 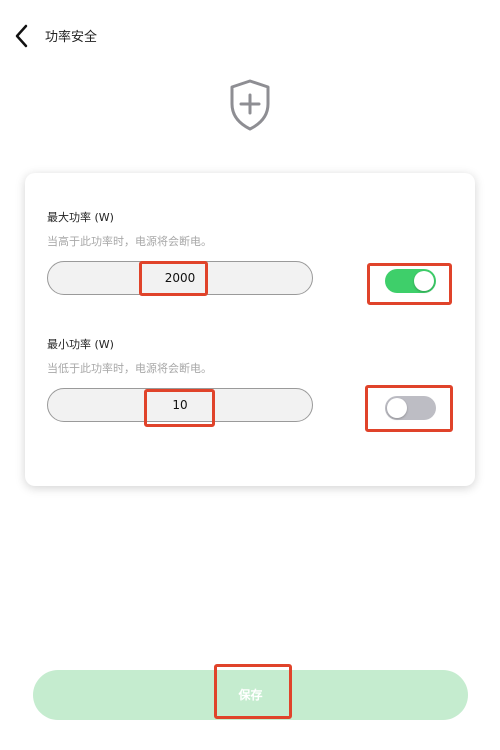 What do you see at coordinates (71, 37) in the screenshot?
I see `page-title: 功率安全` at bounding box center [71, 37].